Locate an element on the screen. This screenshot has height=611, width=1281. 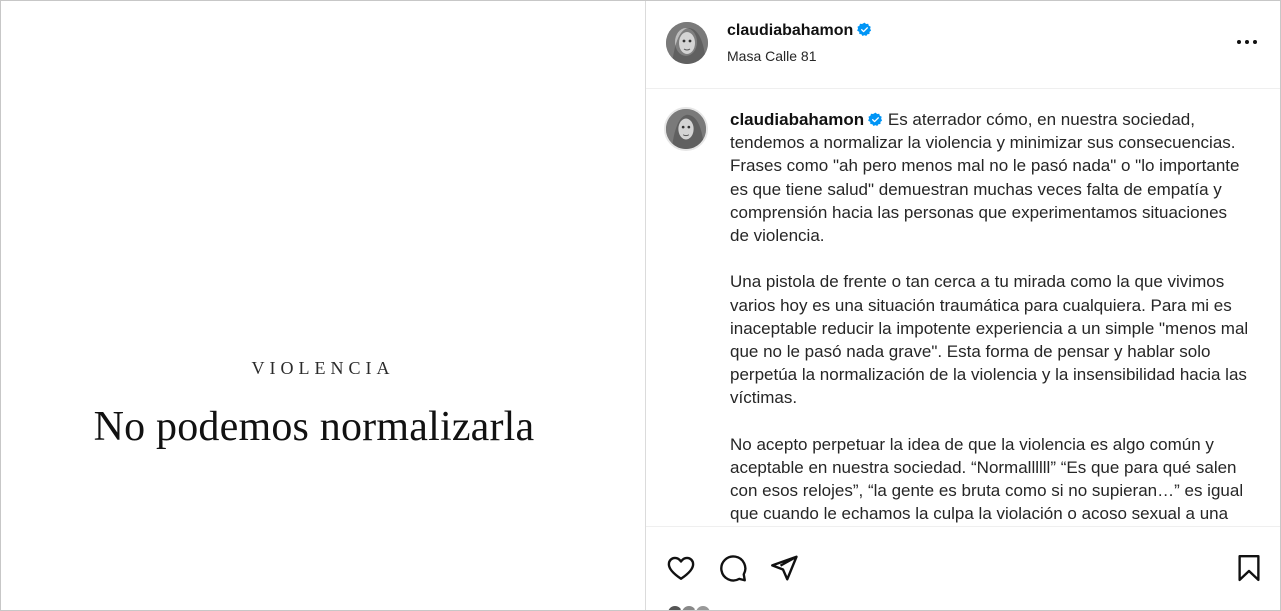
comment-icon is located at coordinates (733, 568).